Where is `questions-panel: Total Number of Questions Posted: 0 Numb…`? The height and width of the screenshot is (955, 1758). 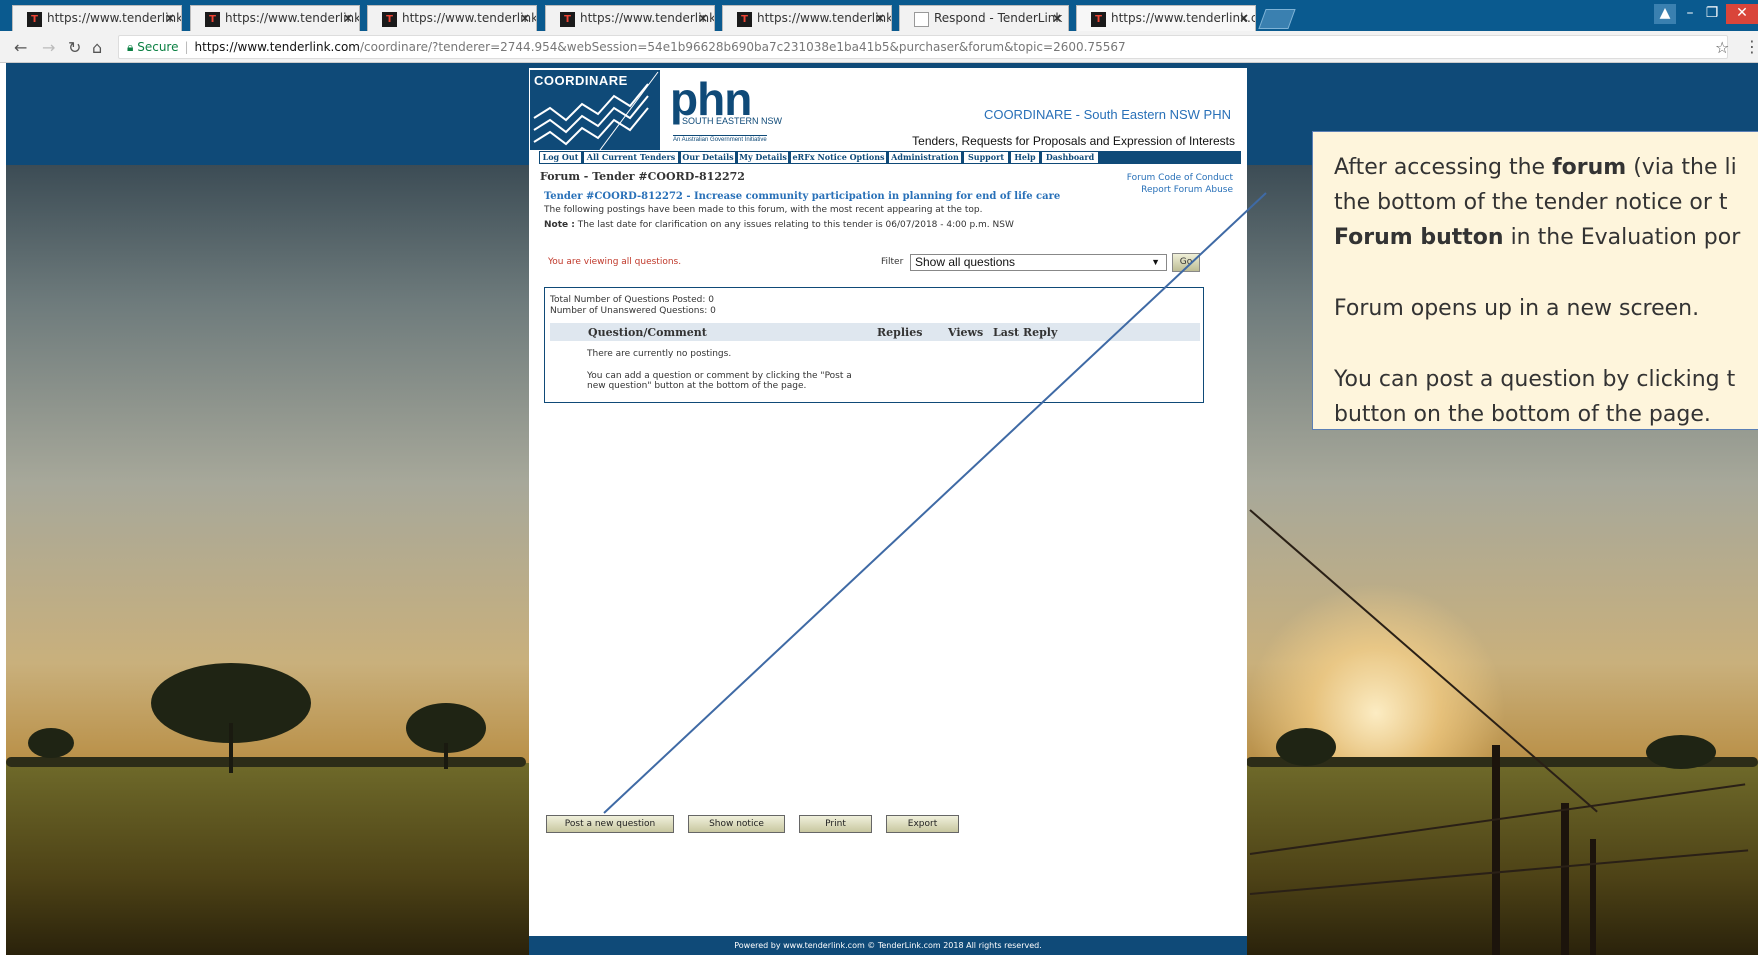 questions-panel: Total Number of Questions Posted: 0 Numb… is located at coordinates (874, 345).